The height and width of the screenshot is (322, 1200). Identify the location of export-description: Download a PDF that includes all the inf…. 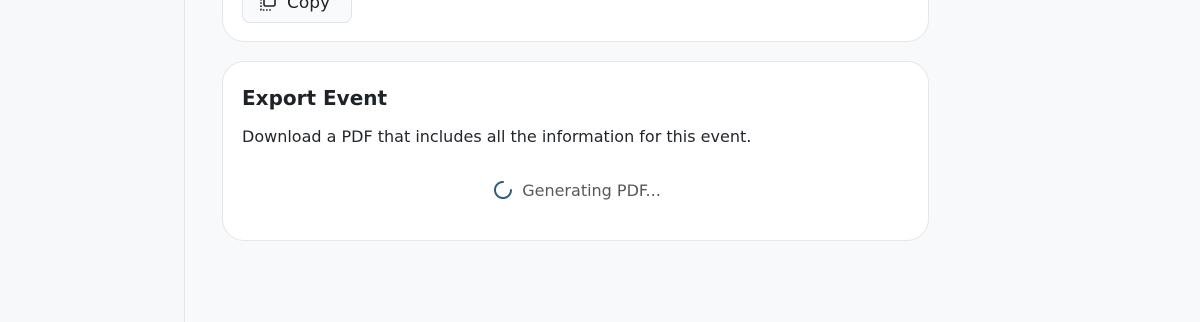
(497, 136).